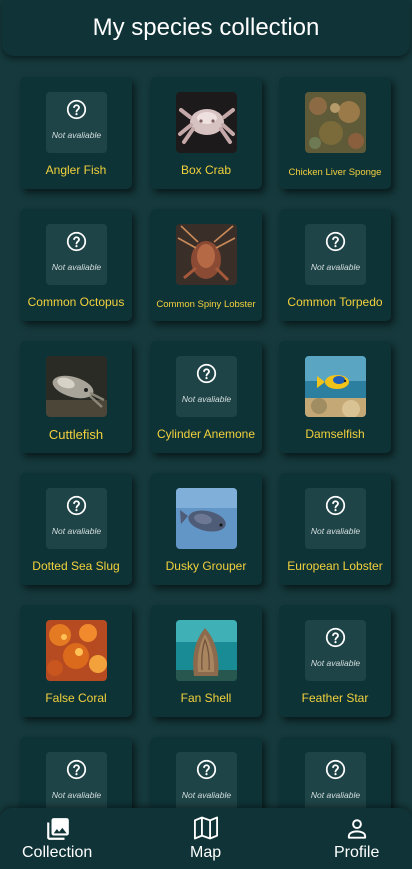 This screenshot has height=869, width=412. What do you see at coordinates (335, 566) in the screenshot?
I see `species-name: European Lobster` at bounding box center [335, 566].